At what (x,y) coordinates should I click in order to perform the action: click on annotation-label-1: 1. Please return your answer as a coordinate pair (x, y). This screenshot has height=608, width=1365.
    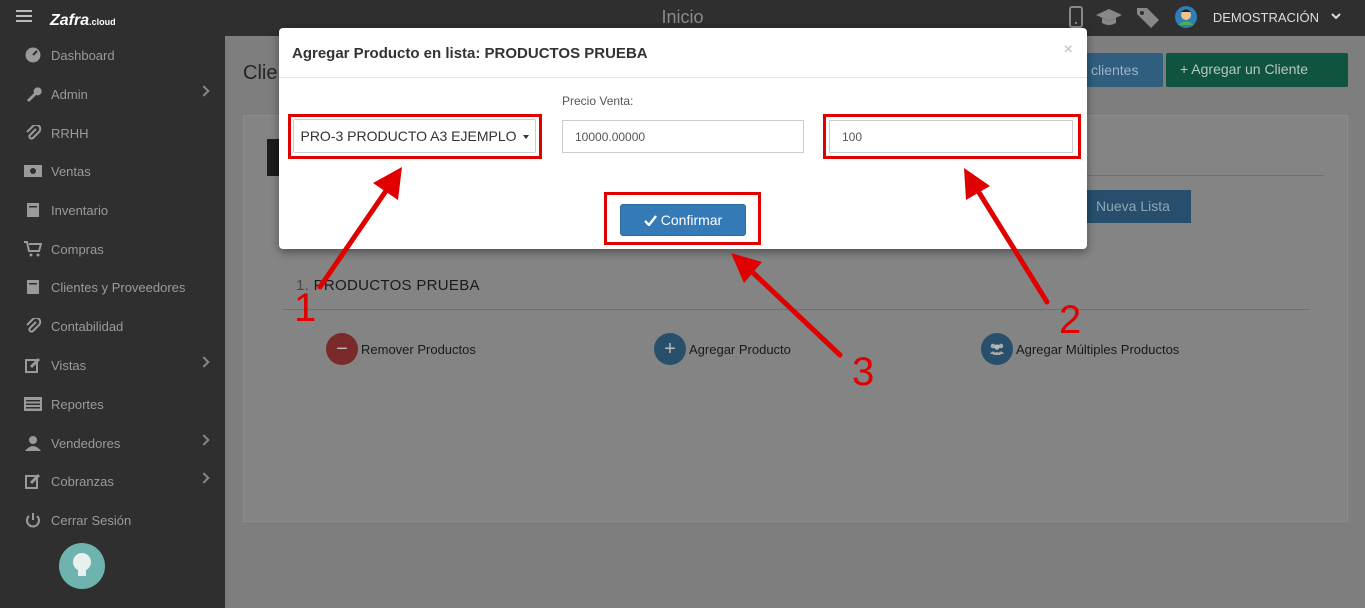
    Looking at the image, I should click on (305, 308).